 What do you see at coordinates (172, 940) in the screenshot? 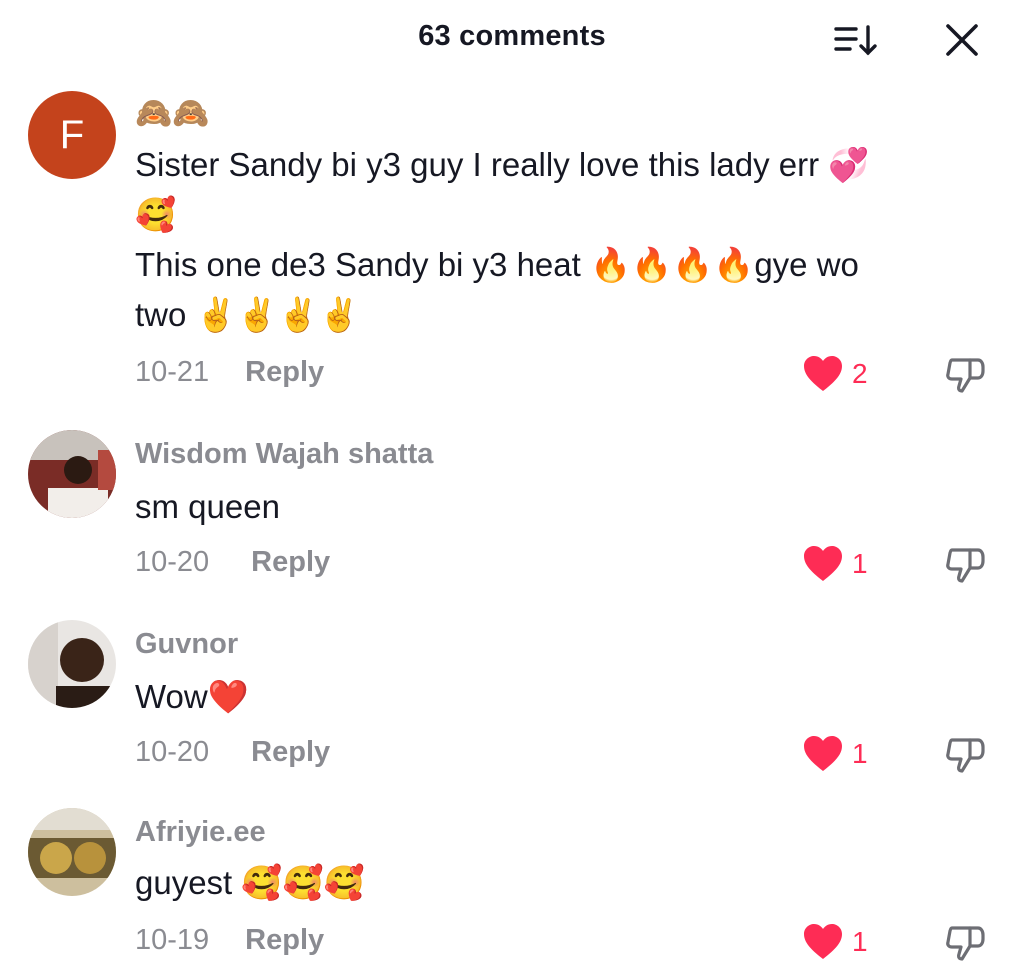
I see `comment-date: 10-19` at bounding box center [172, 940].